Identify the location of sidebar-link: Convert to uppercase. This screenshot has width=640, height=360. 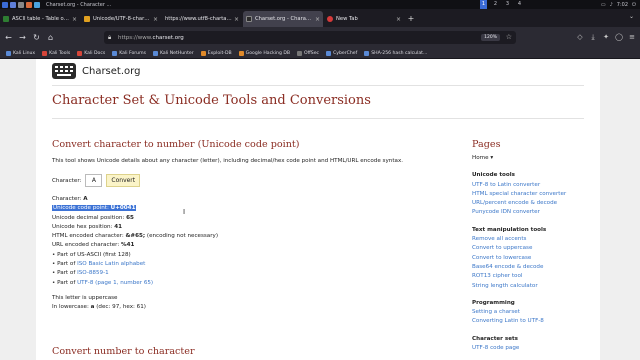
(502, 248).